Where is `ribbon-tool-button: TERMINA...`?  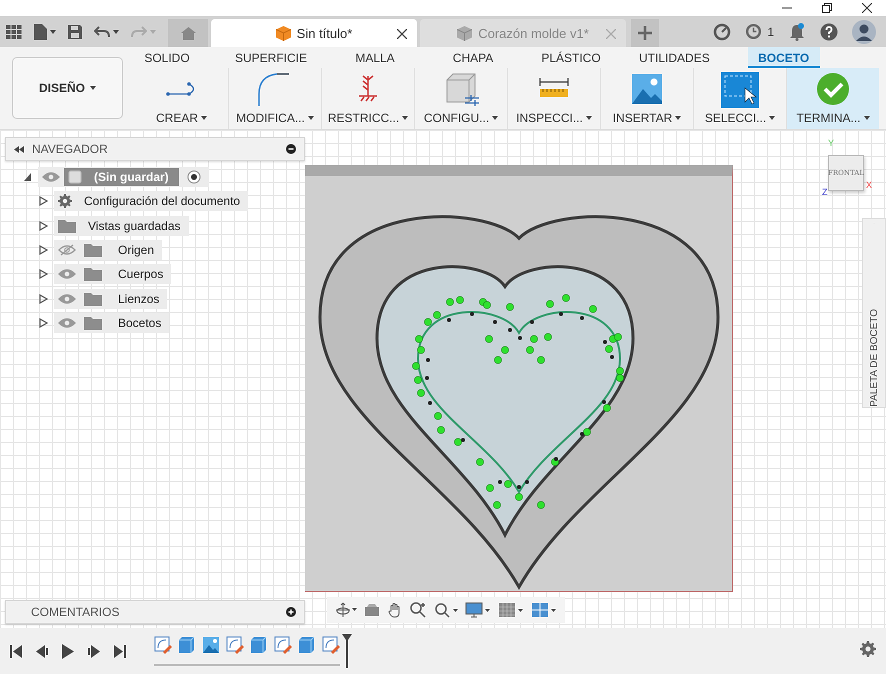
ribbon-tool-button: TERMINA... is located at coordinates (832, 98).